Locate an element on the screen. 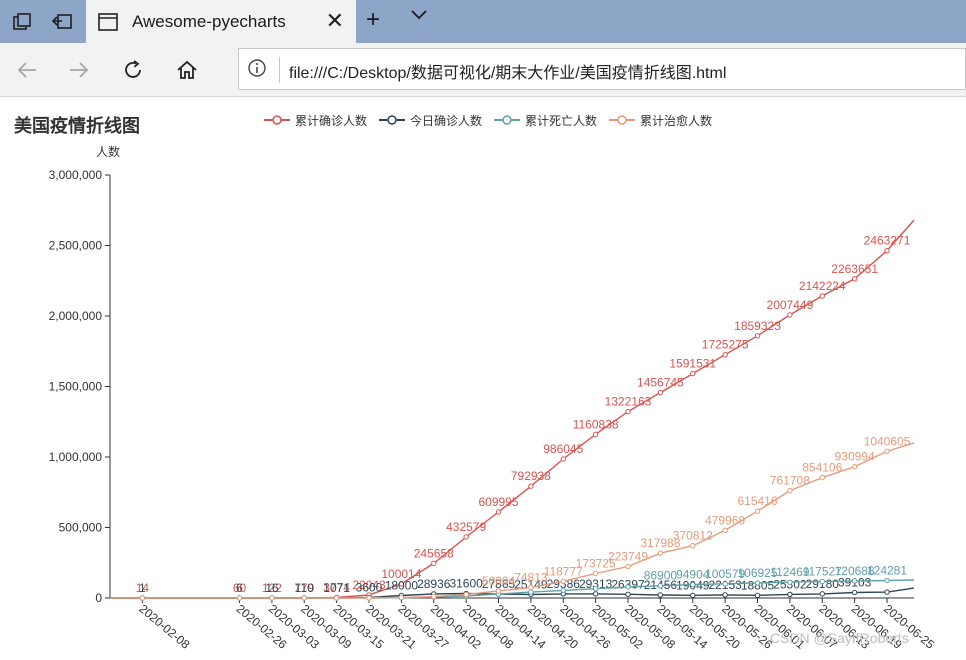  y-tick-label: 1,000,000 is located at coordinates (76, 457).